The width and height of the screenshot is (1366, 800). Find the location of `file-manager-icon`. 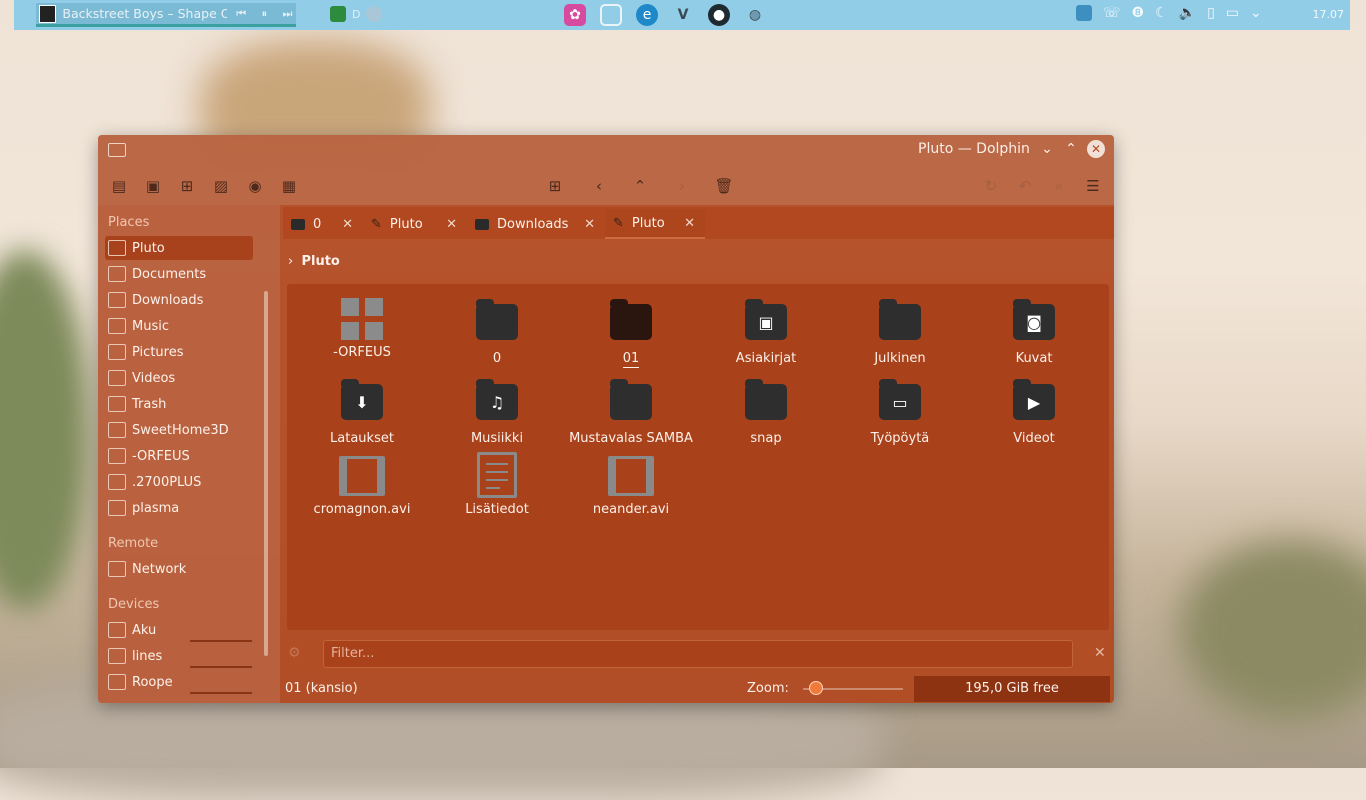

file-manager-icon is located at coordinates (611, 15).